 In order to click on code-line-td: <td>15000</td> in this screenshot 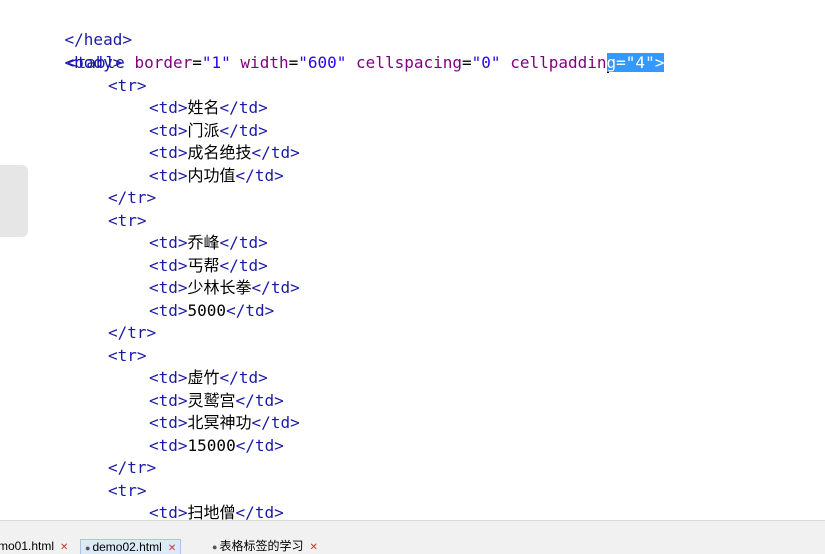, I will do `click(216, 446)`.